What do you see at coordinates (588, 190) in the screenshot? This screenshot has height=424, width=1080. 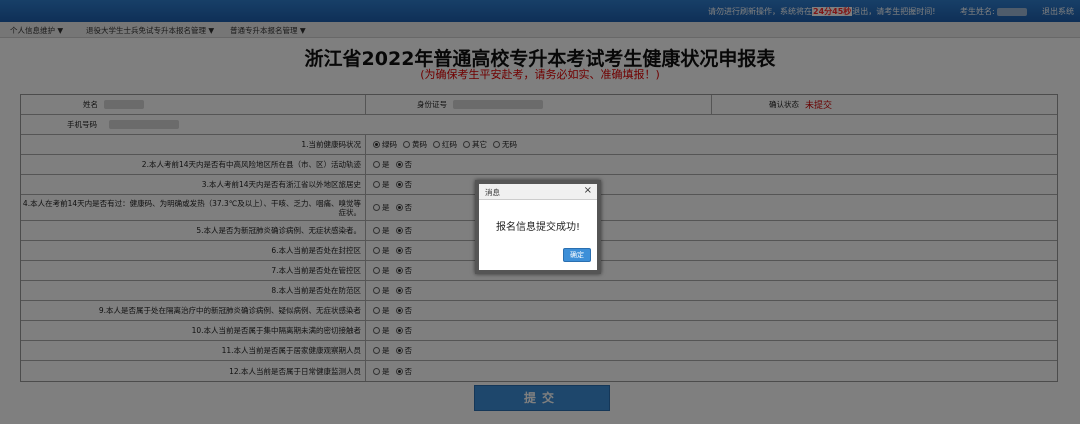 I see `close-icon: ×` at bounding box center [588, 190].